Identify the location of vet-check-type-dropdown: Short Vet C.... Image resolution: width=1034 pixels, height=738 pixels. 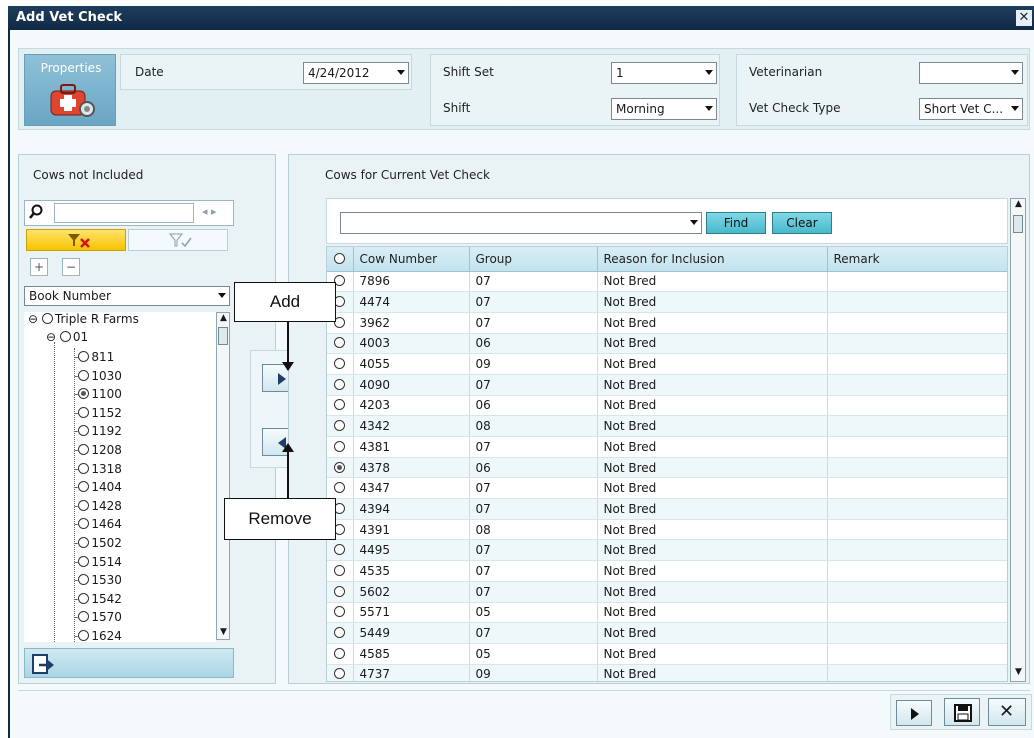
(971, 109).